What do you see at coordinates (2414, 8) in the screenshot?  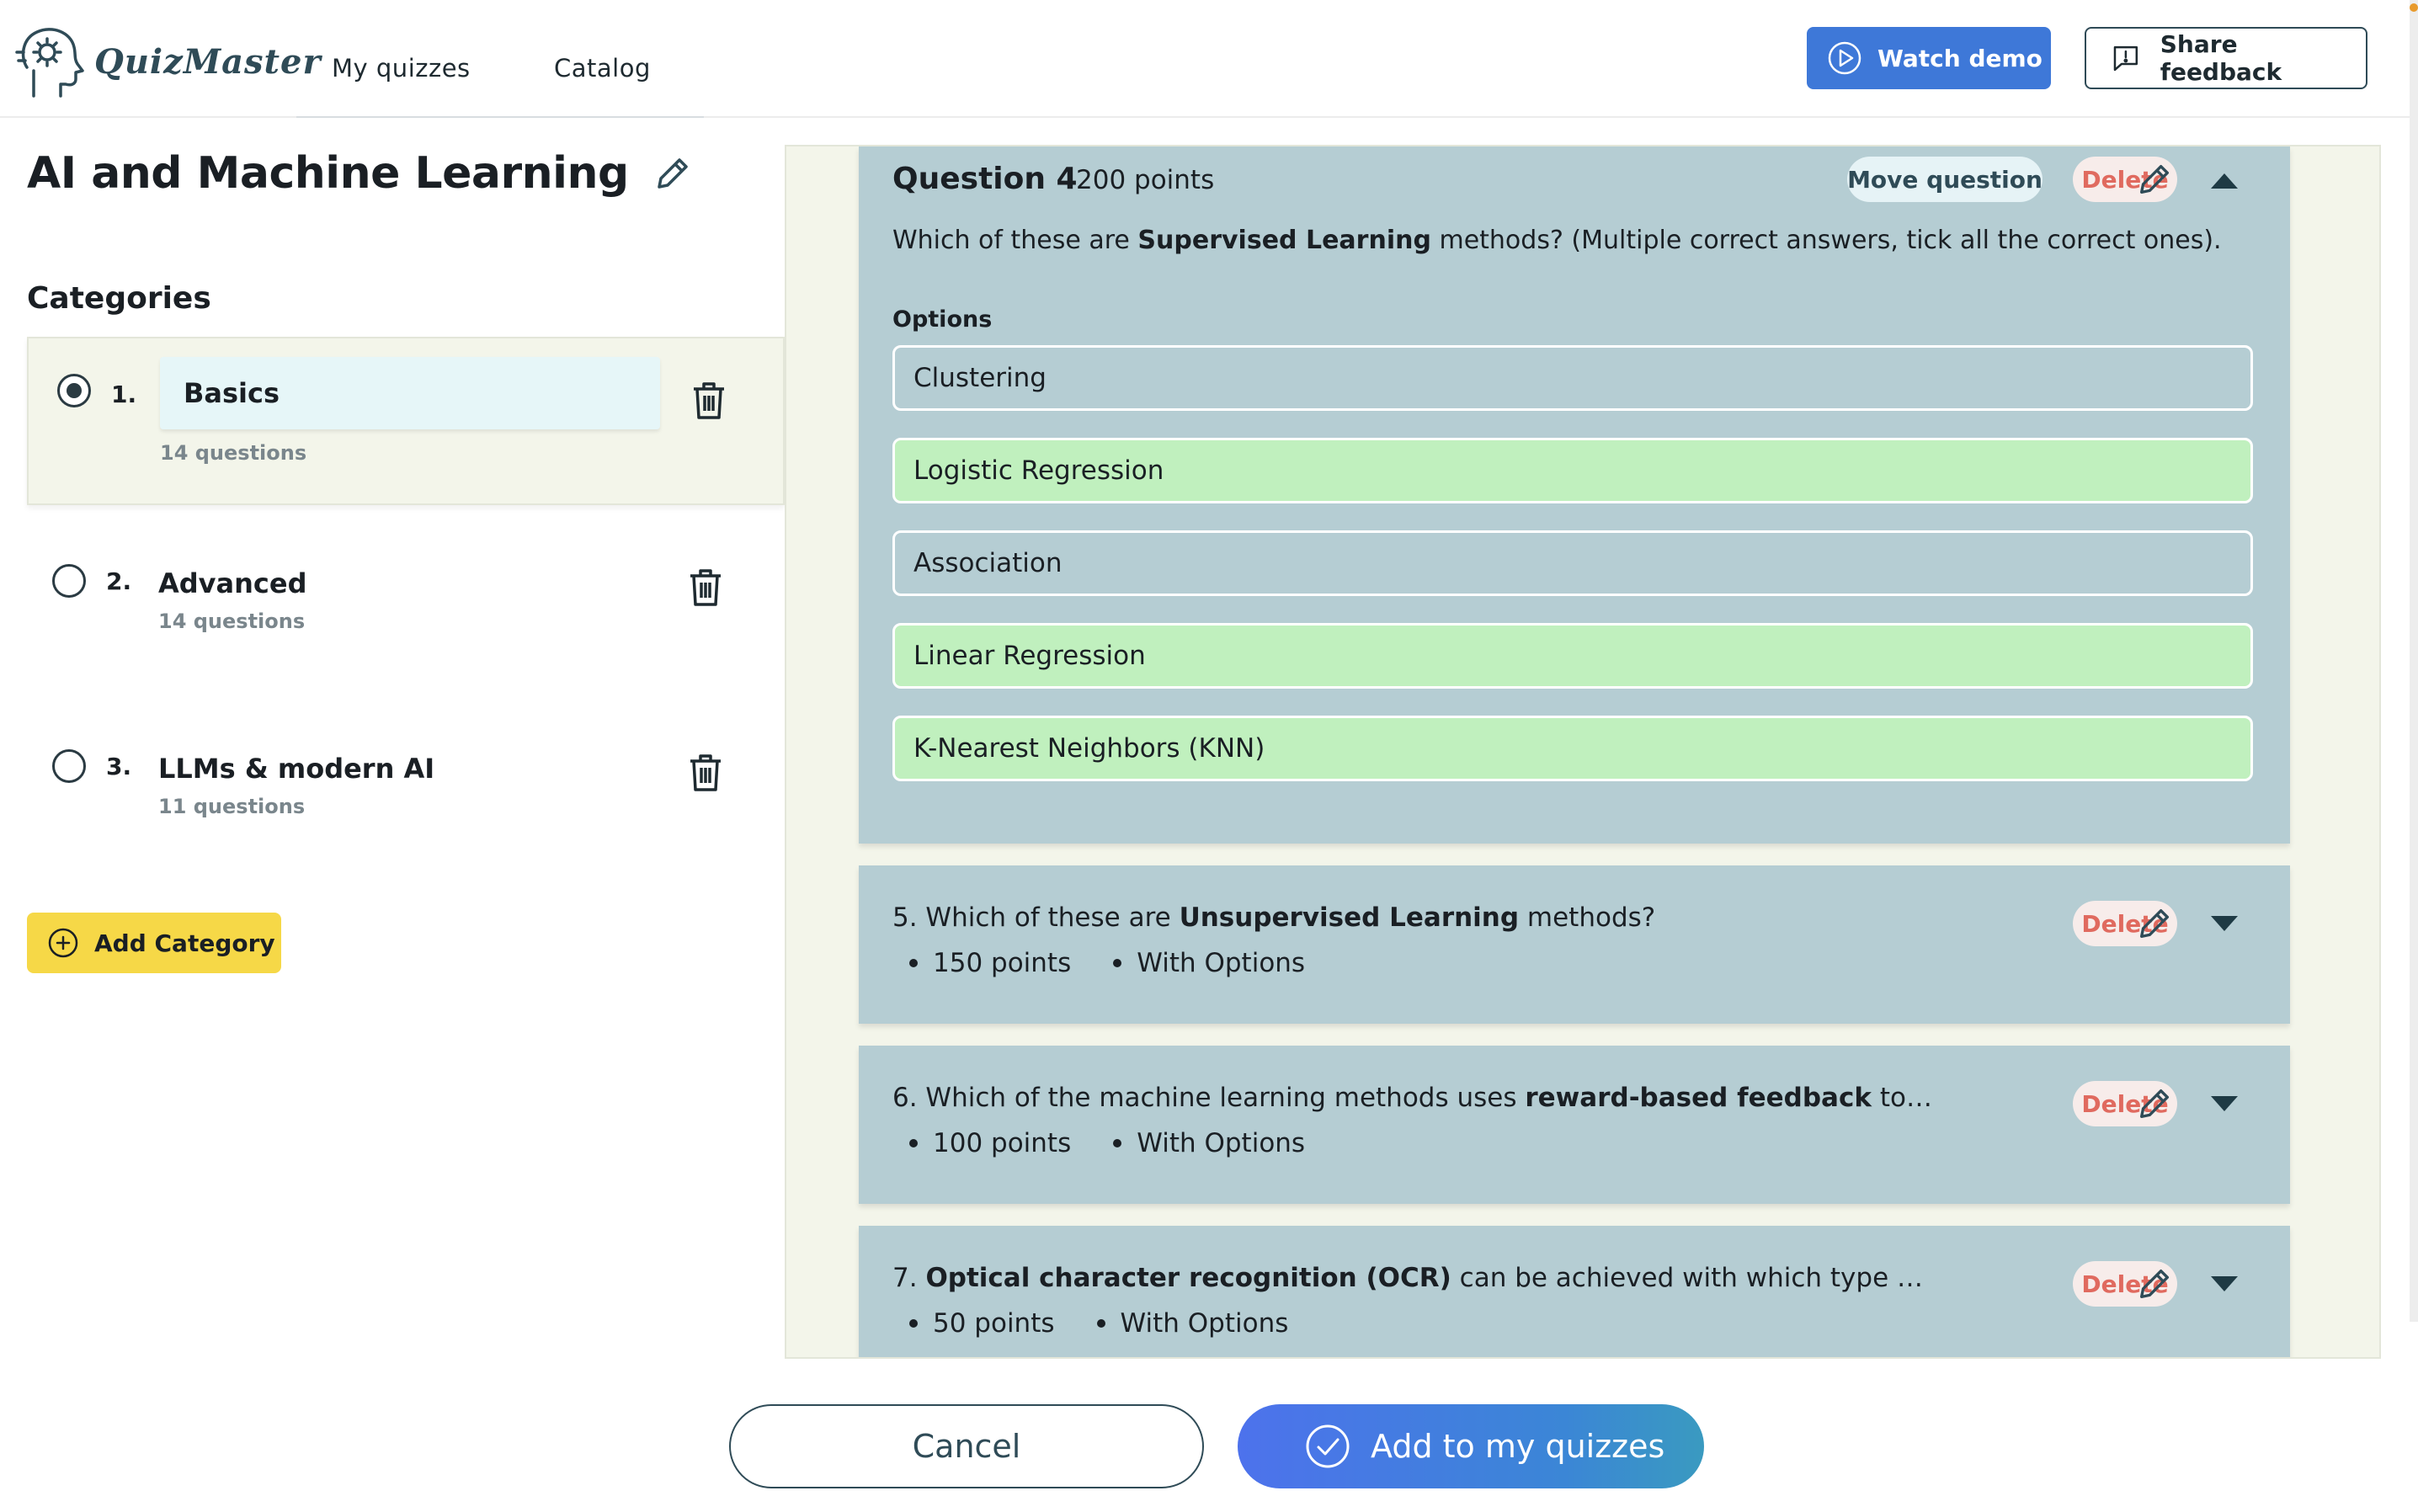 I see `notification-dot` at bounding box center [2414, 8].